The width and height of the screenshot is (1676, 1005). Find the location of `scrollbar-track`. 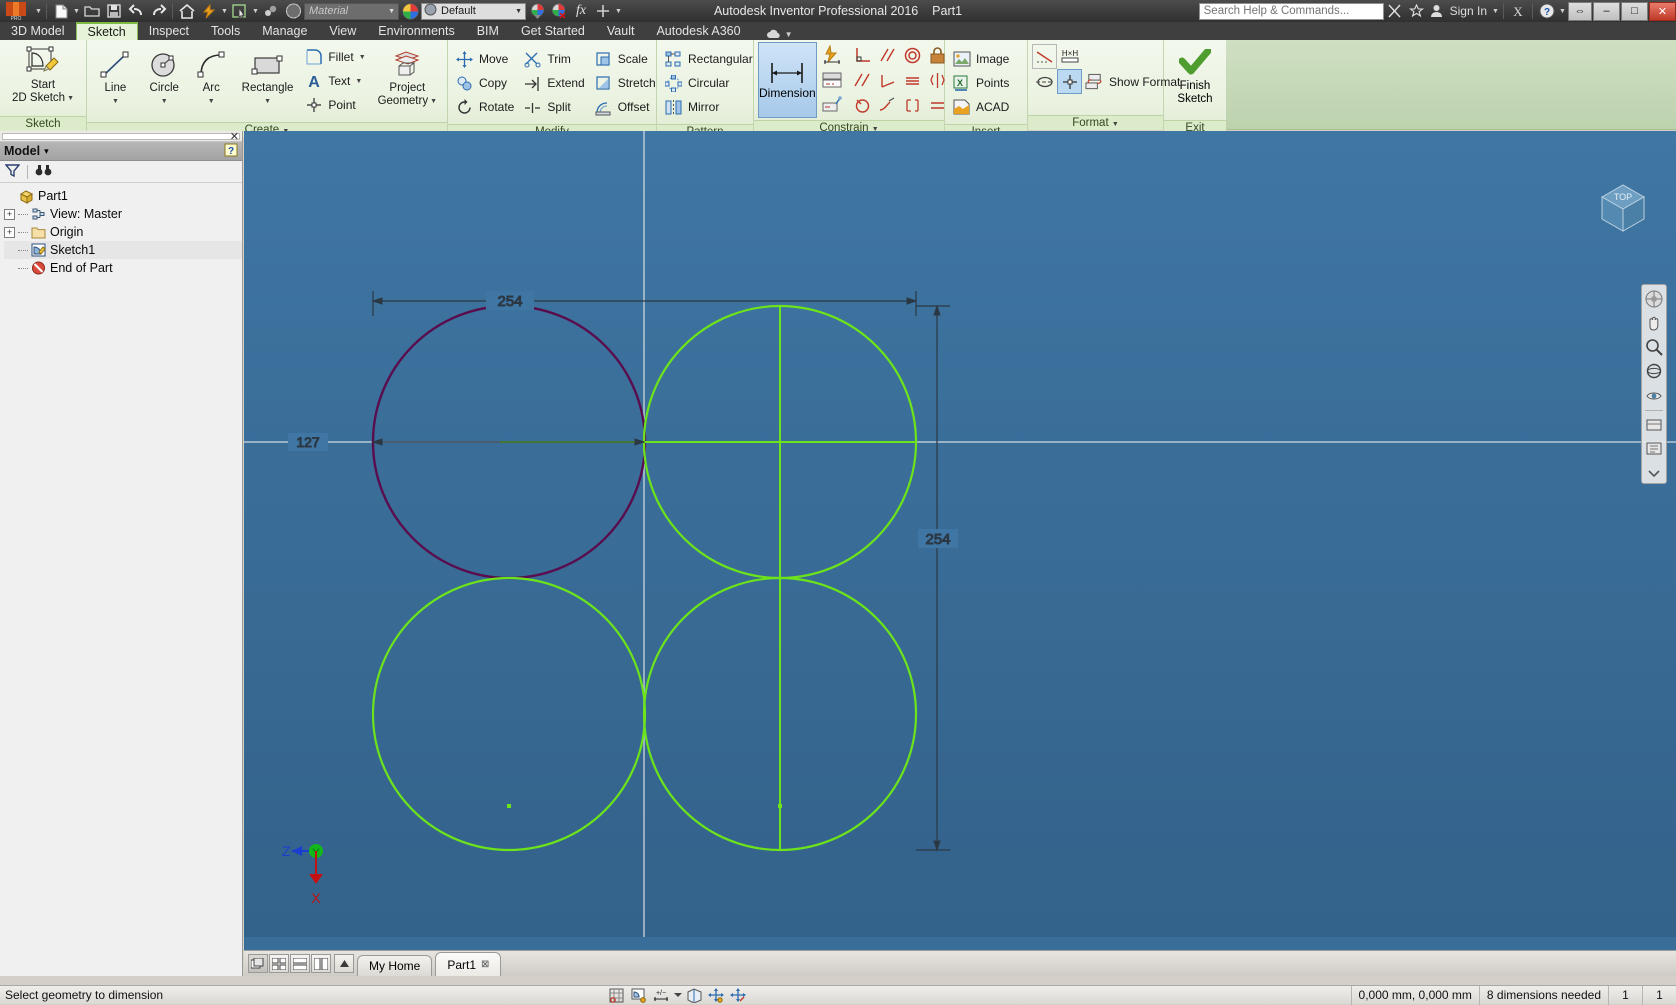

scrollbar-track is located at coordinates (121, 136).